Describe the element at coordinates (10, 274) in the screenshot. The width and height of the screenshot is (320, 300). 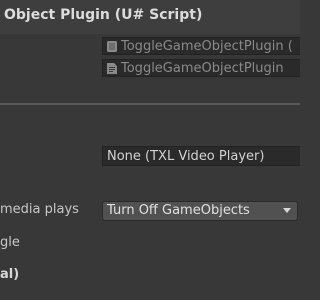
I see `bottom-section-label: al)` at that location.